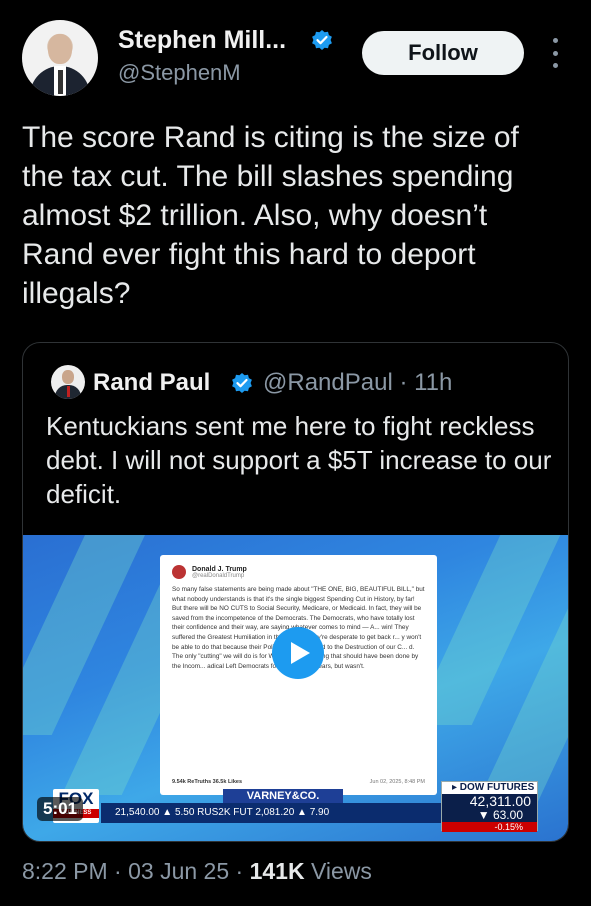 The image size is (591, 906). What do you see at coordinates (60, 809) in the screenshot?
I see `video-duration: 5:01` at bounding box center [60, 809].